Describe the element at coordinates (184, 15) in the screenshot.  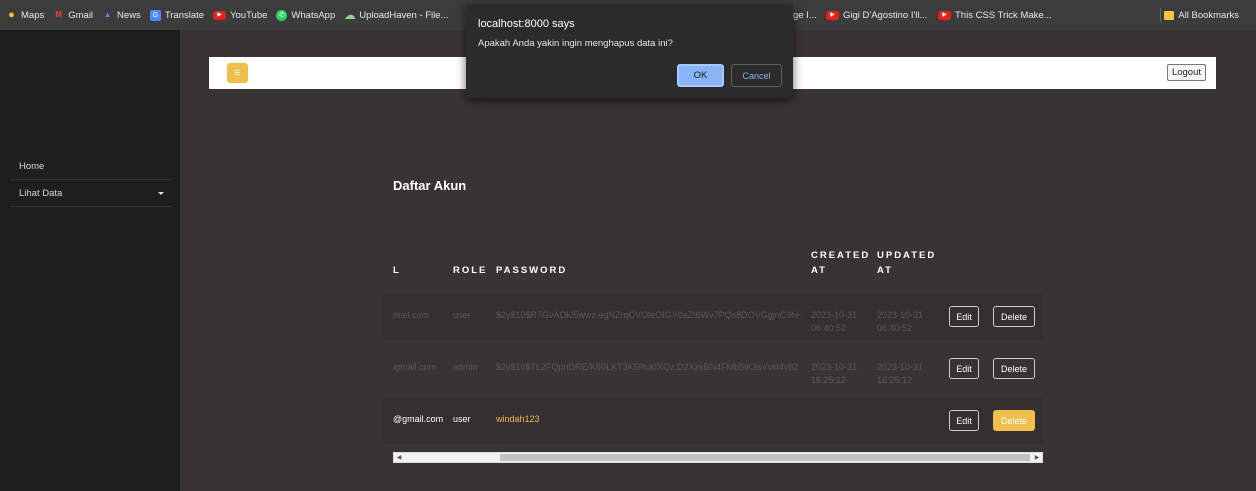
I see `bookmark-label: Translate` at that location.